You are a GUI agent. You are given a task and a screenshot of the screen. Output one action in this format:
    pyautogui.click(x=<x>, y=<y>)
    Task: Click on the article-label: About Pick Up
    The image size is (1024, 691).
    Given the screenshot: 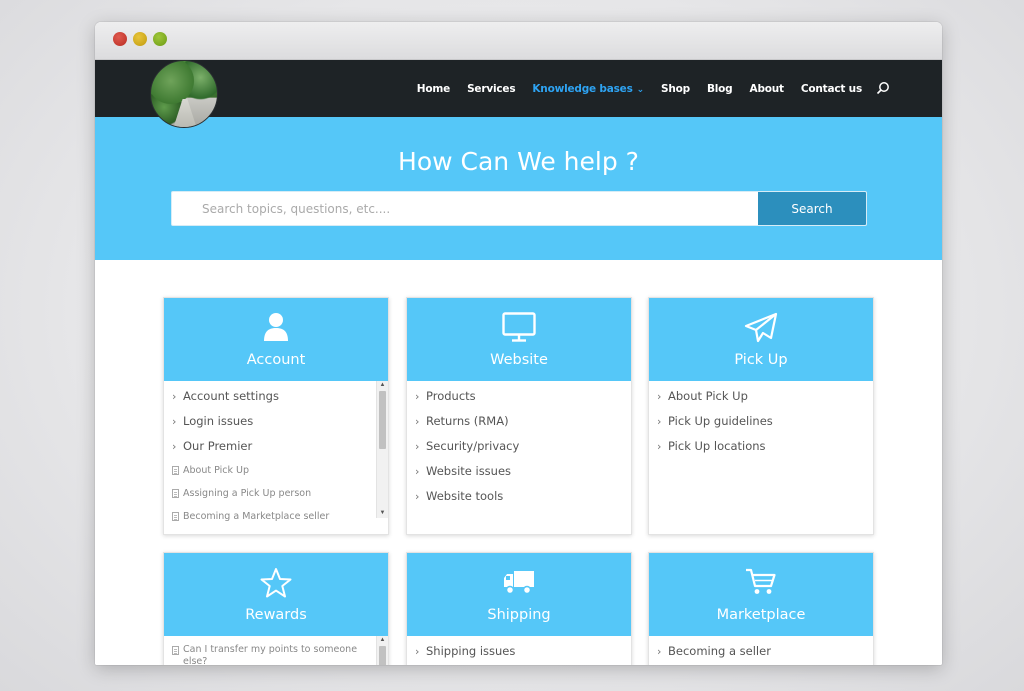 What is the action you would take?
    pyautogui.click(x=216, y=470)
    